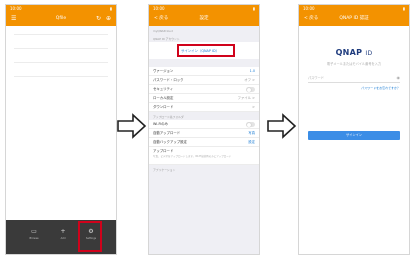 This screenshot has height=255, width=411. Describe the element at coordinates (163, 89) in the screenshot. I see `row-label: セキュリティ` at that location.